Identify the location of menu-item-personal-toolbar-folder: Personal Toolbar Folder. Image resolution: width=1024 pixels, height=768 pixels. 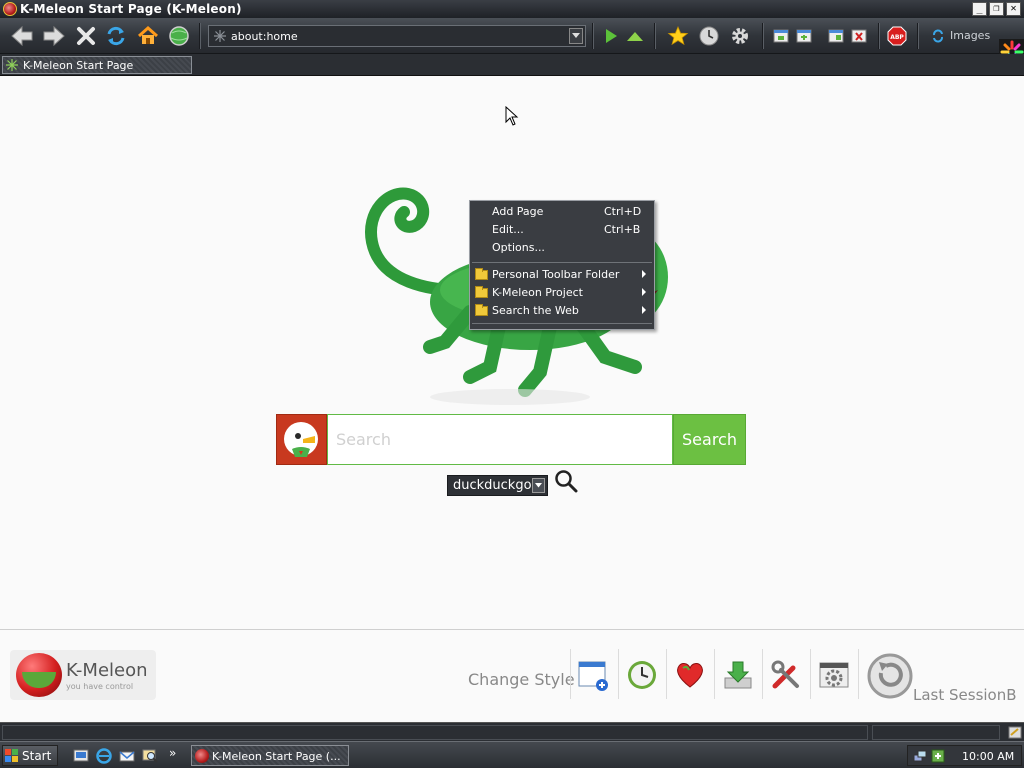
(562, 275).